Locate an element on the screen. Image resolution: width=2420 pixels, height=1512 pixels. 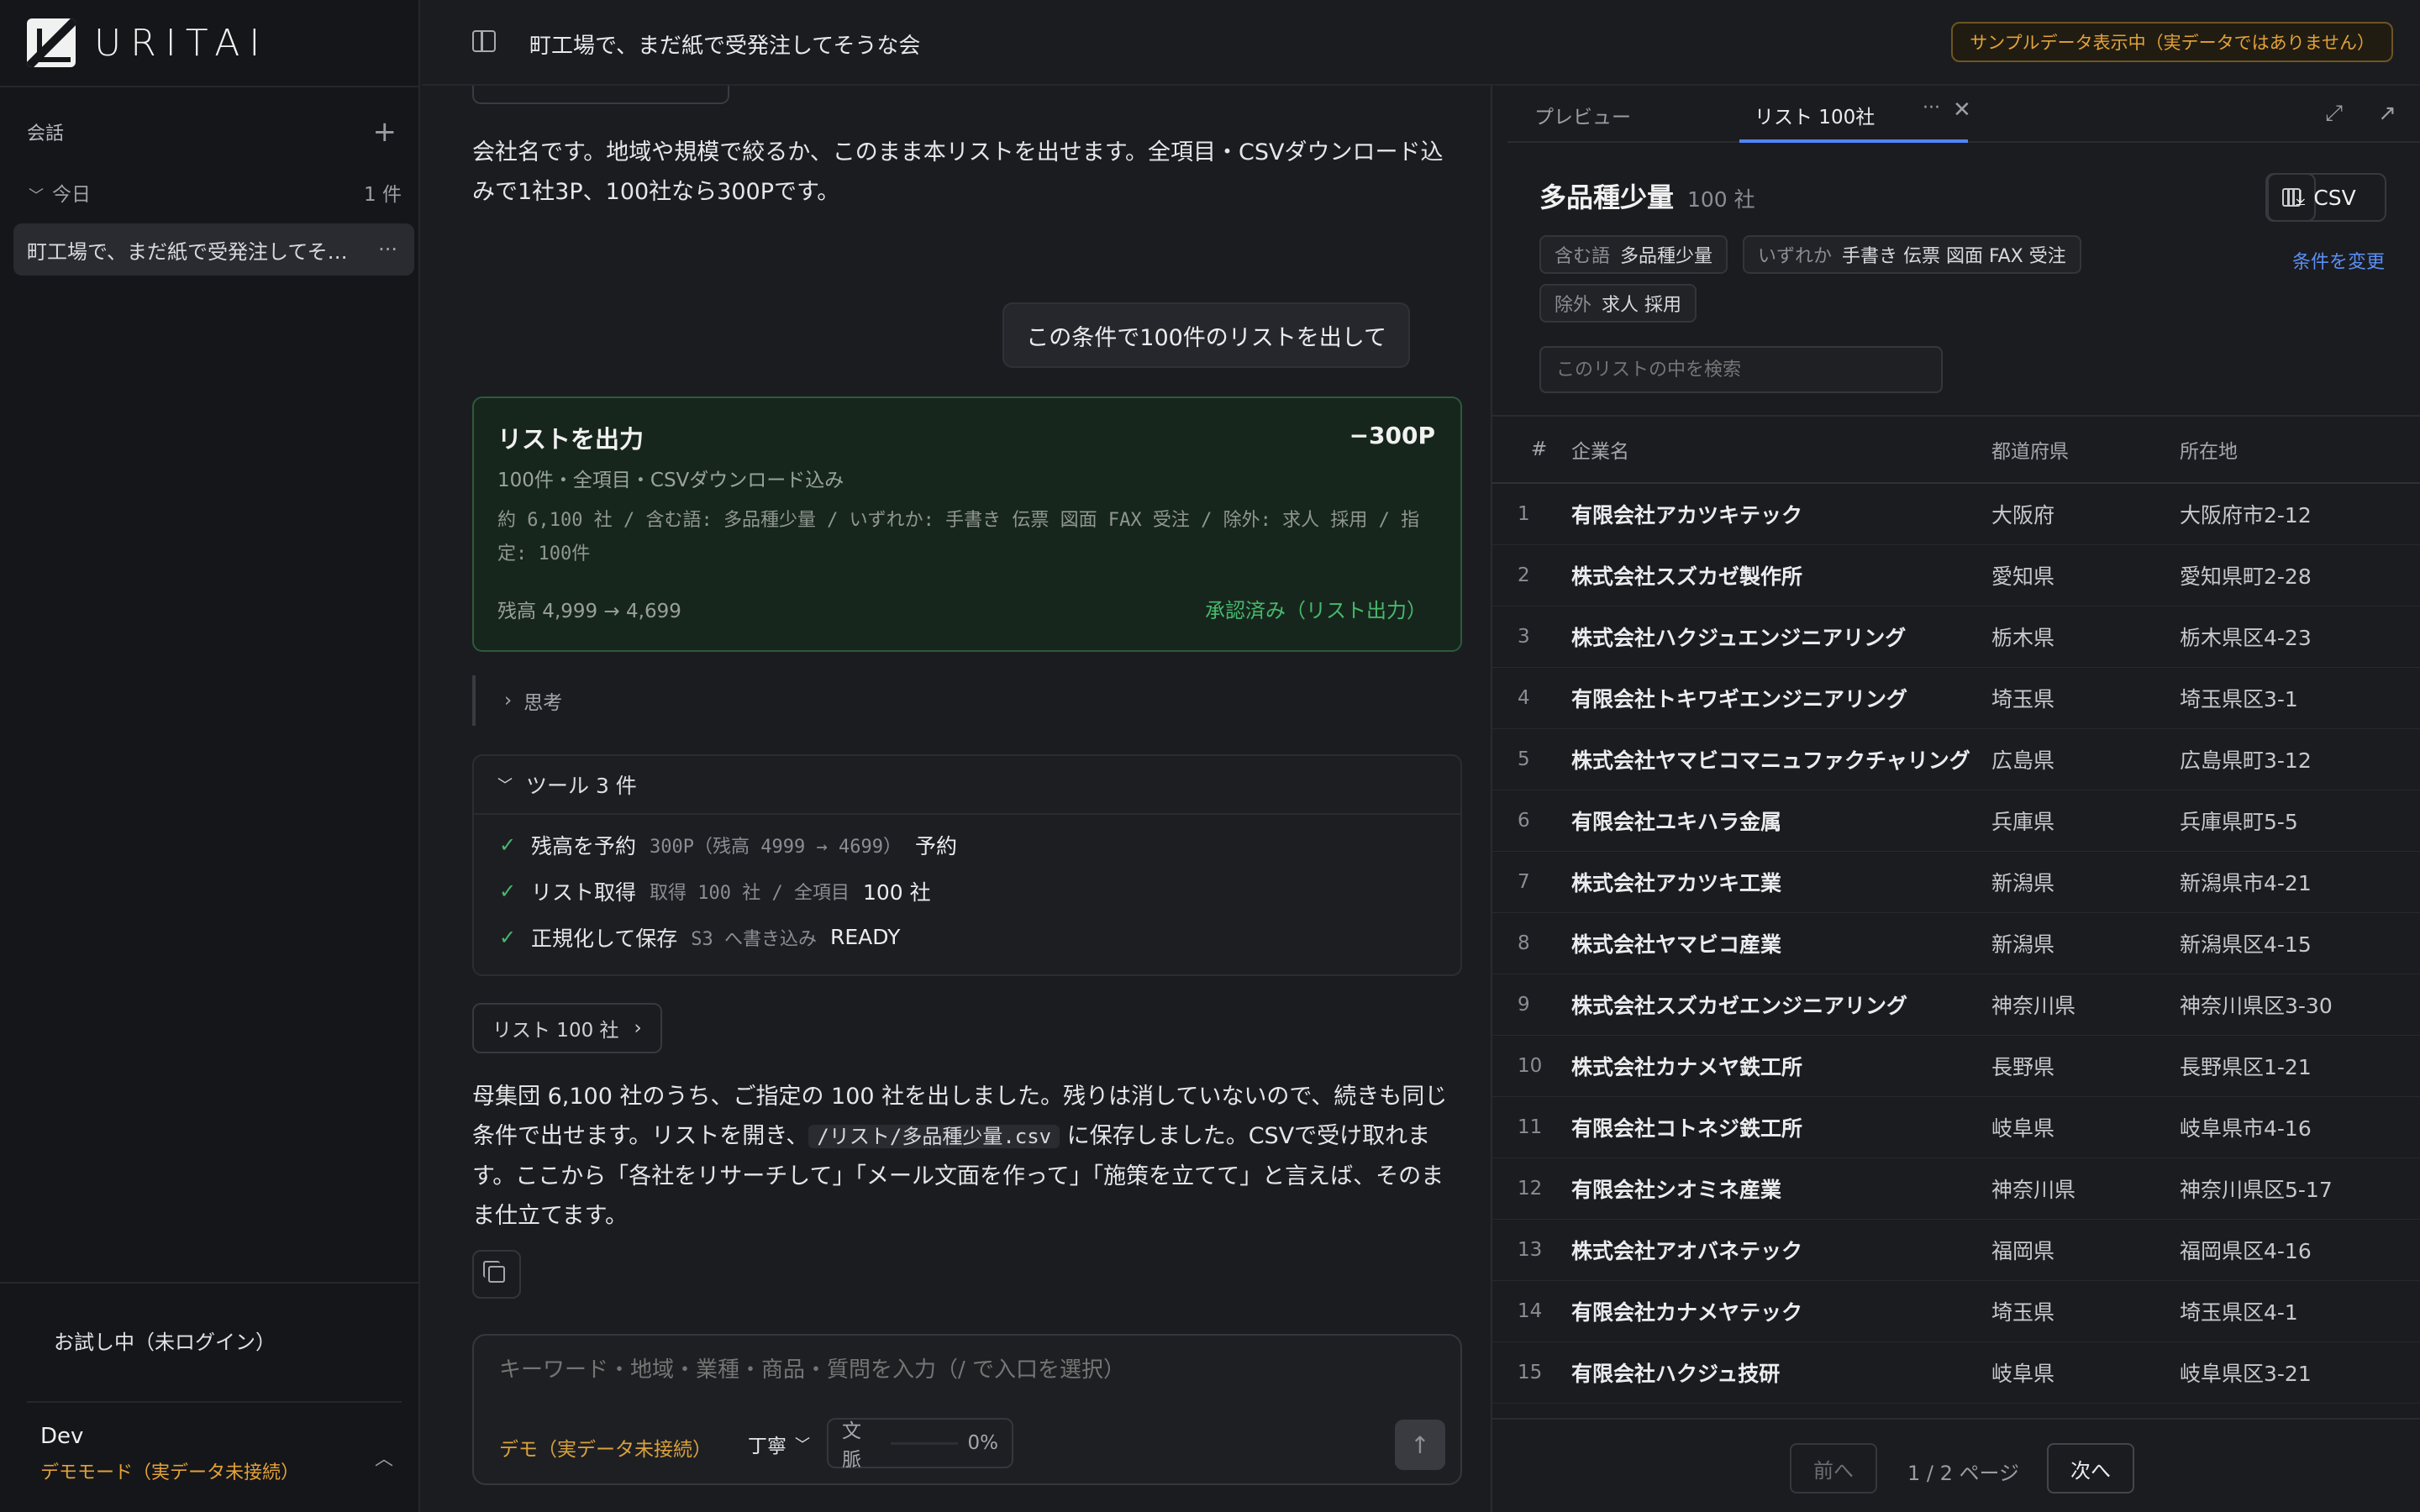
company-name: 株式会社スズカゼエンジニアリング is located at coordinates (1740, 1006).